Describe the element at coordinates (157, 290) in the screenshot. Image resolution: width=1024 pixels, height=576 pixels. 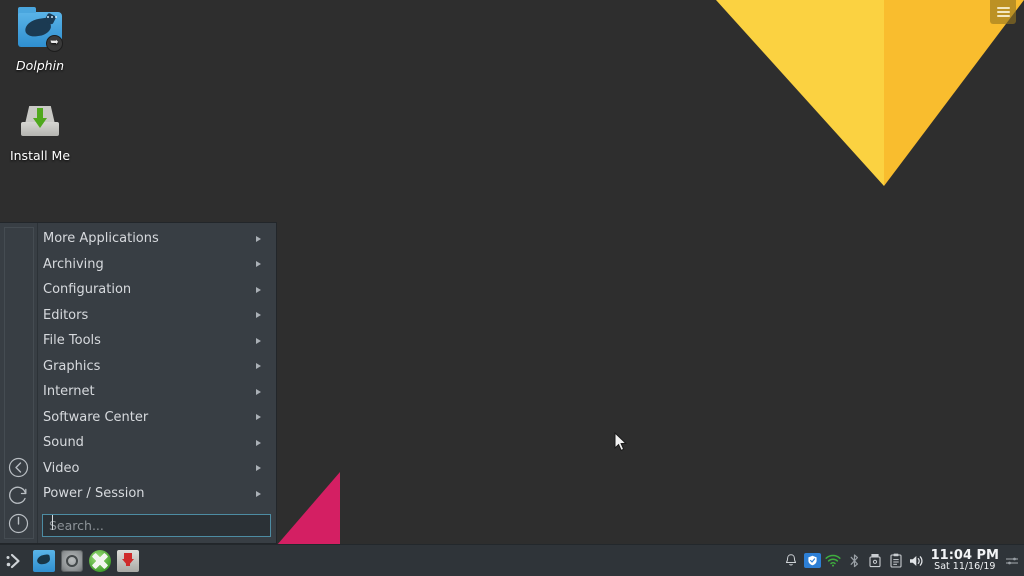
I see `menu-item: Configuration` at that location.